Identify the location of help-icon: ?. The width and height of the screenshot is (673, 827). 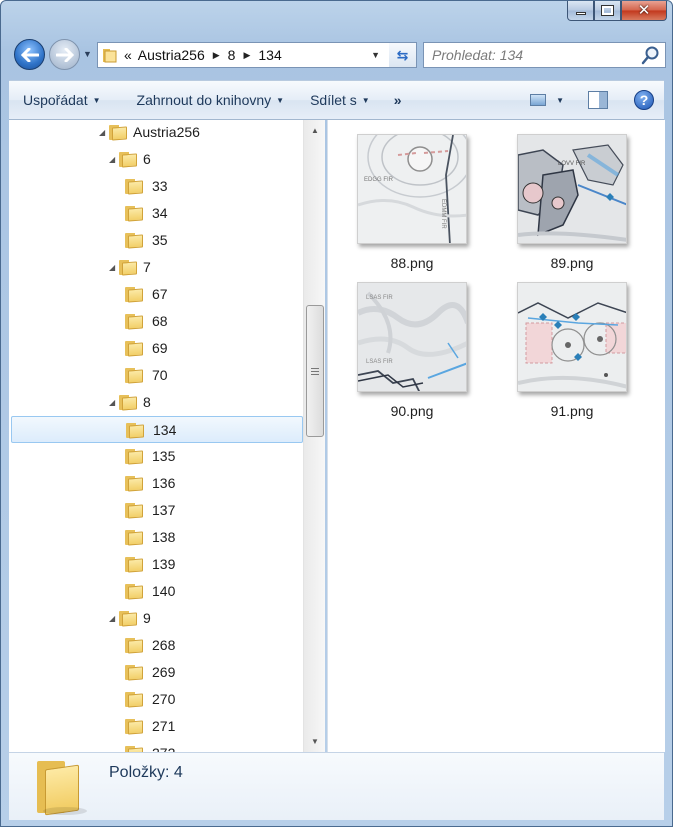
(644, 100).